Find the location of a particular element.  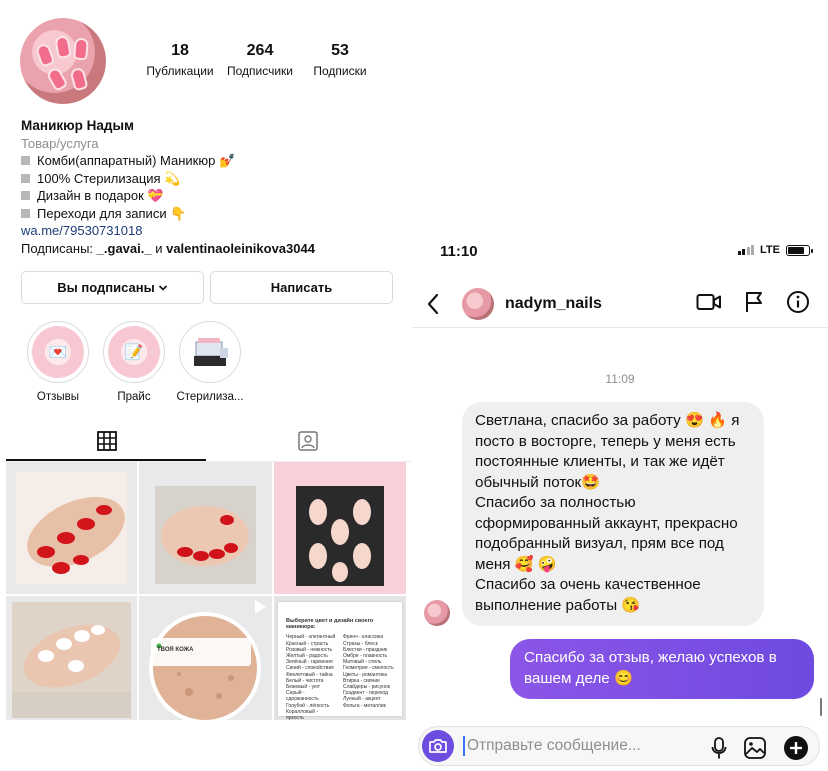

stat-value: 264 is located at coordinates (260, 50).